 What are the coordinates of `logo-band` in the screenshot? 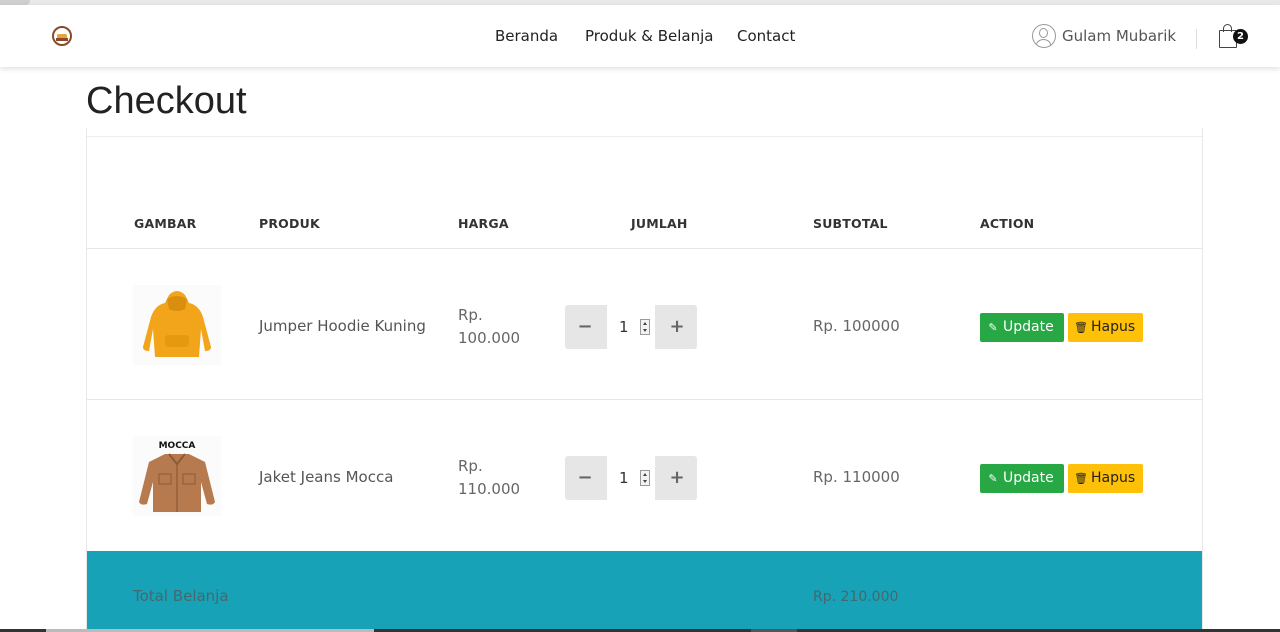 It's located at (62, 39).